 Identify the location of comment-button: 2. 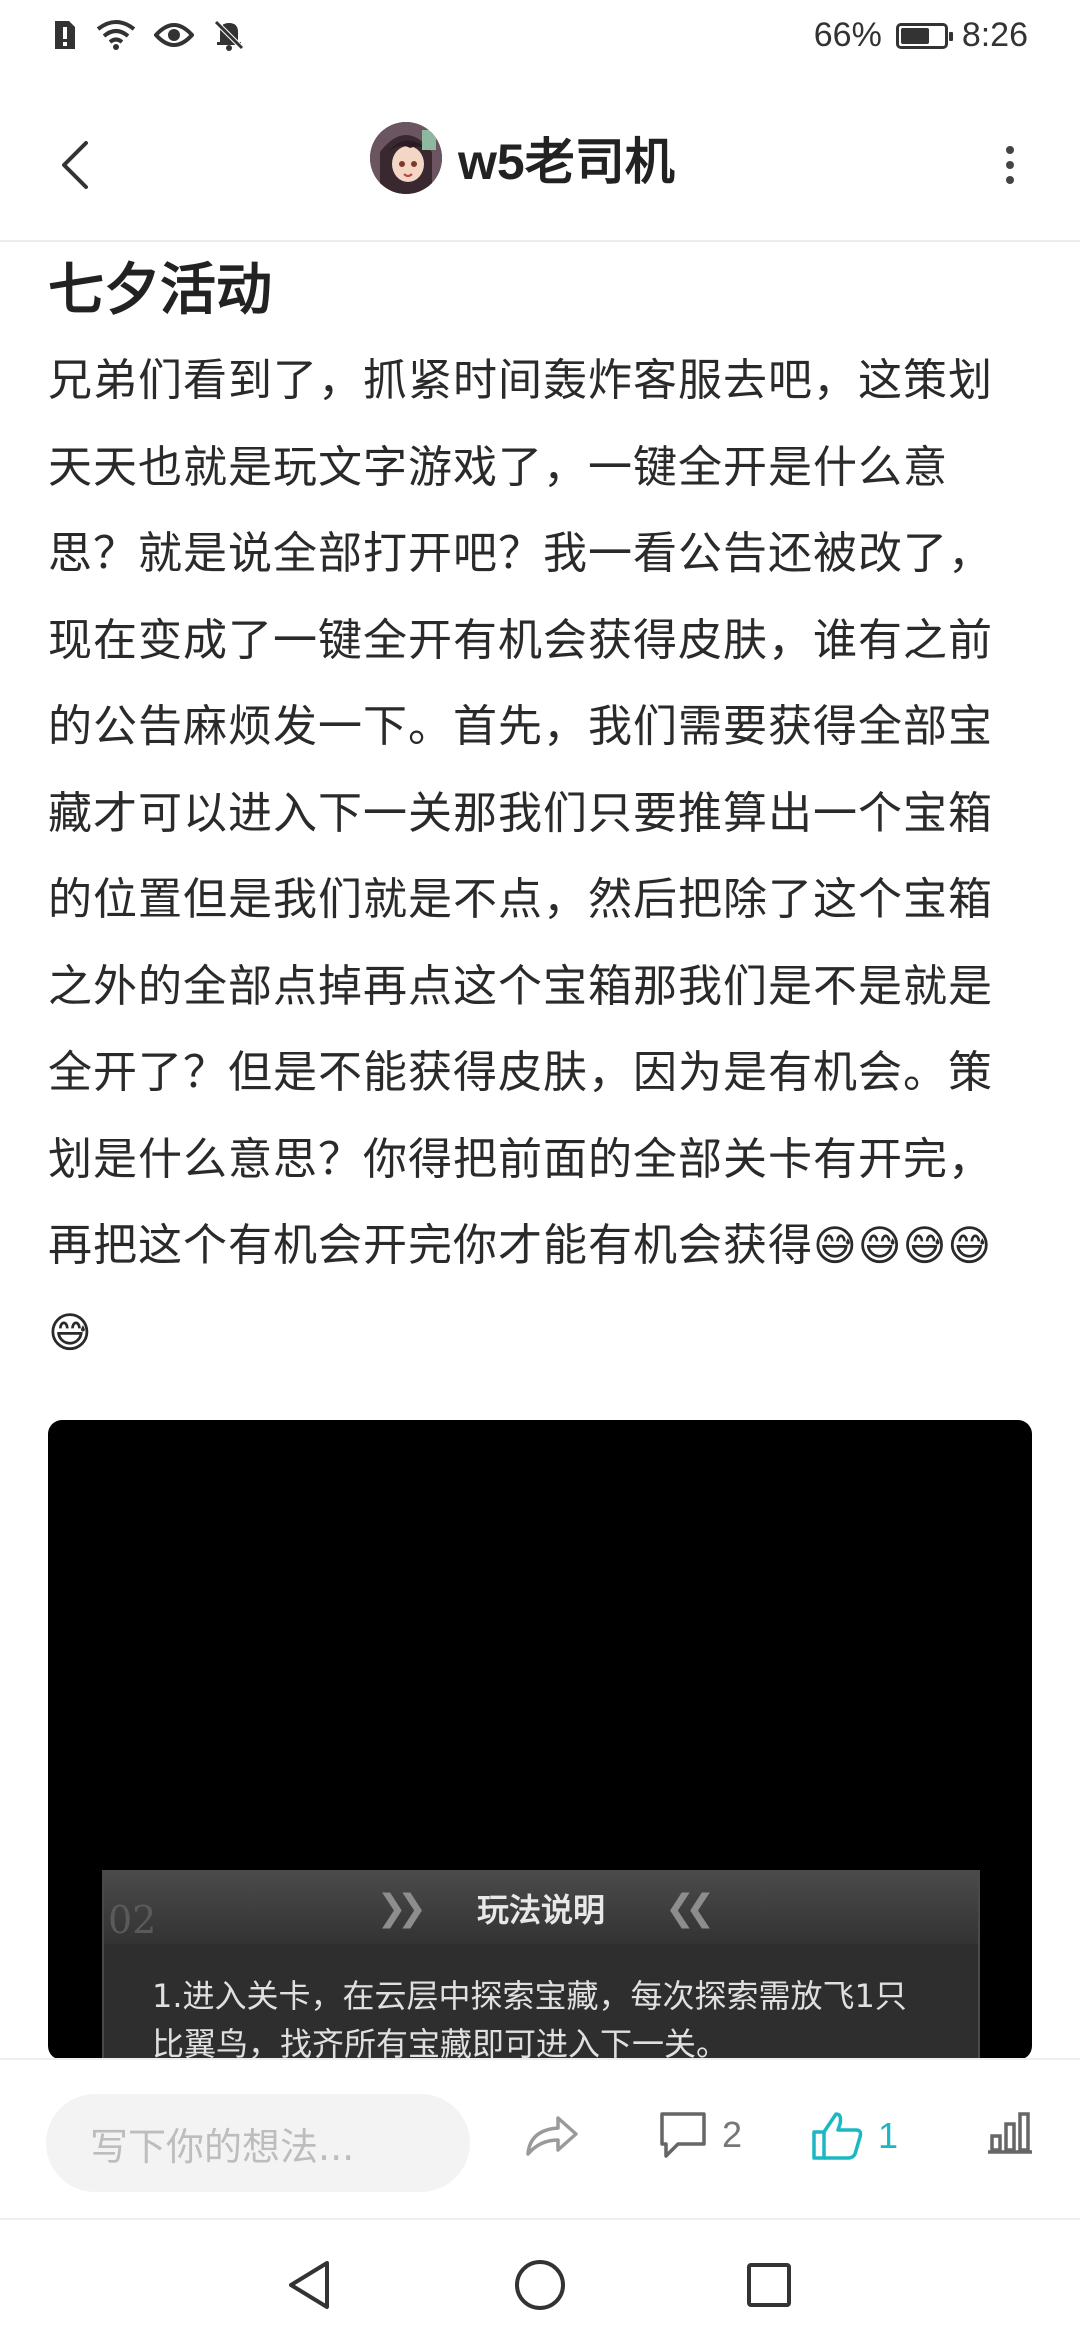
(700, 2135).